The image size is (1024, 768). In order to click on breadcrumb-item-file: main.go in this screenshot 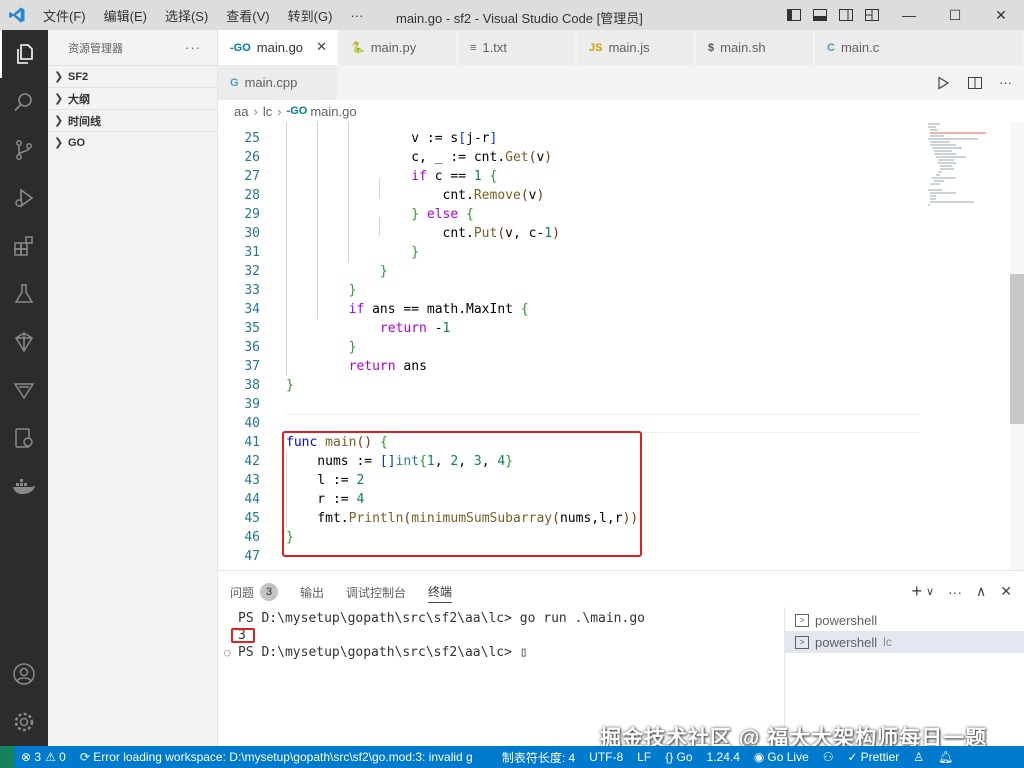, I will do `click(333, 111)`.